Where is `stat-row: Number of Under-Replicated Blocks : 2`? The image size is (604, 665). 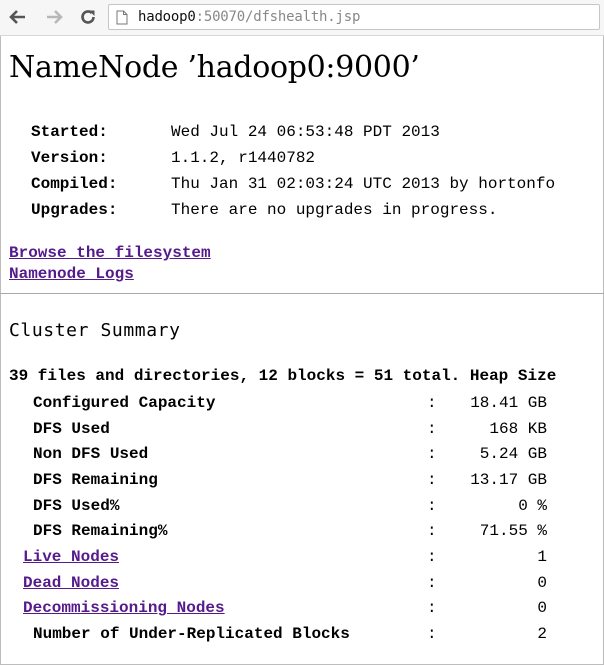 stat-row: Number of Under-Replicated Blocks : 2 is located at coordinates (285, 634).